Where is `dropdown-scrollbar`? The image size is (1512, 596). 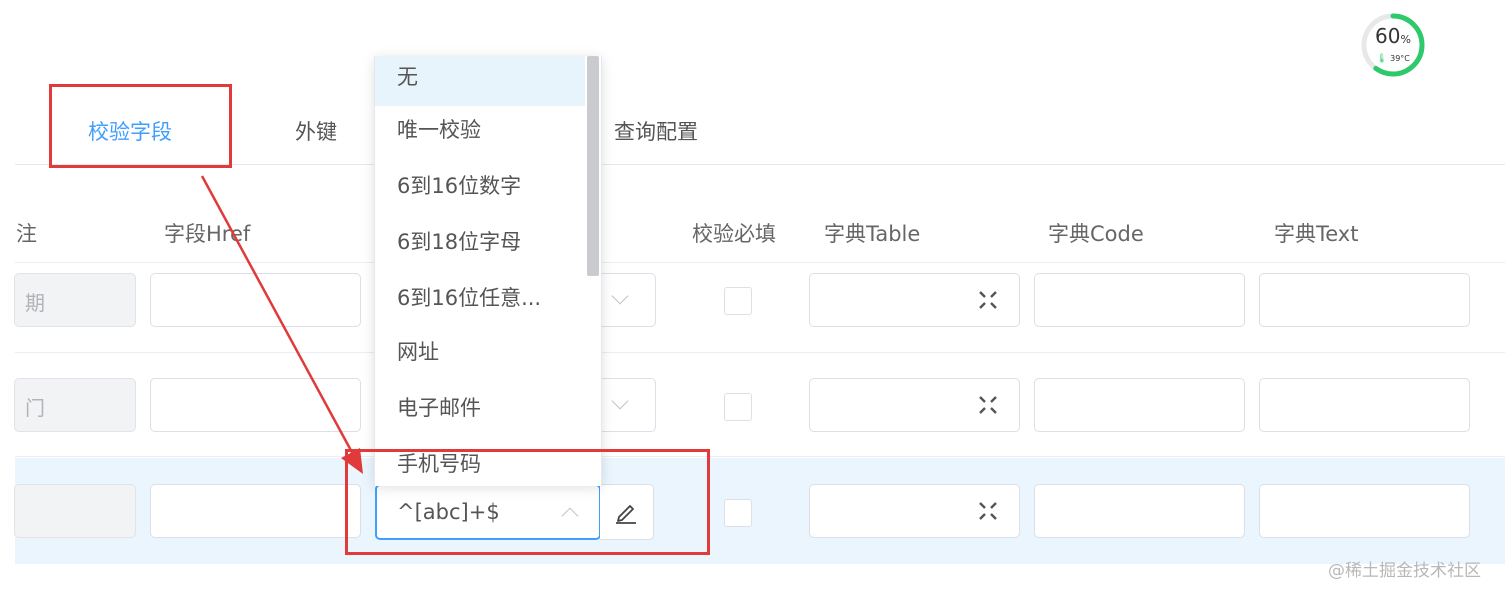
dropdown-scrollbar is located at coordinates (593, 166).